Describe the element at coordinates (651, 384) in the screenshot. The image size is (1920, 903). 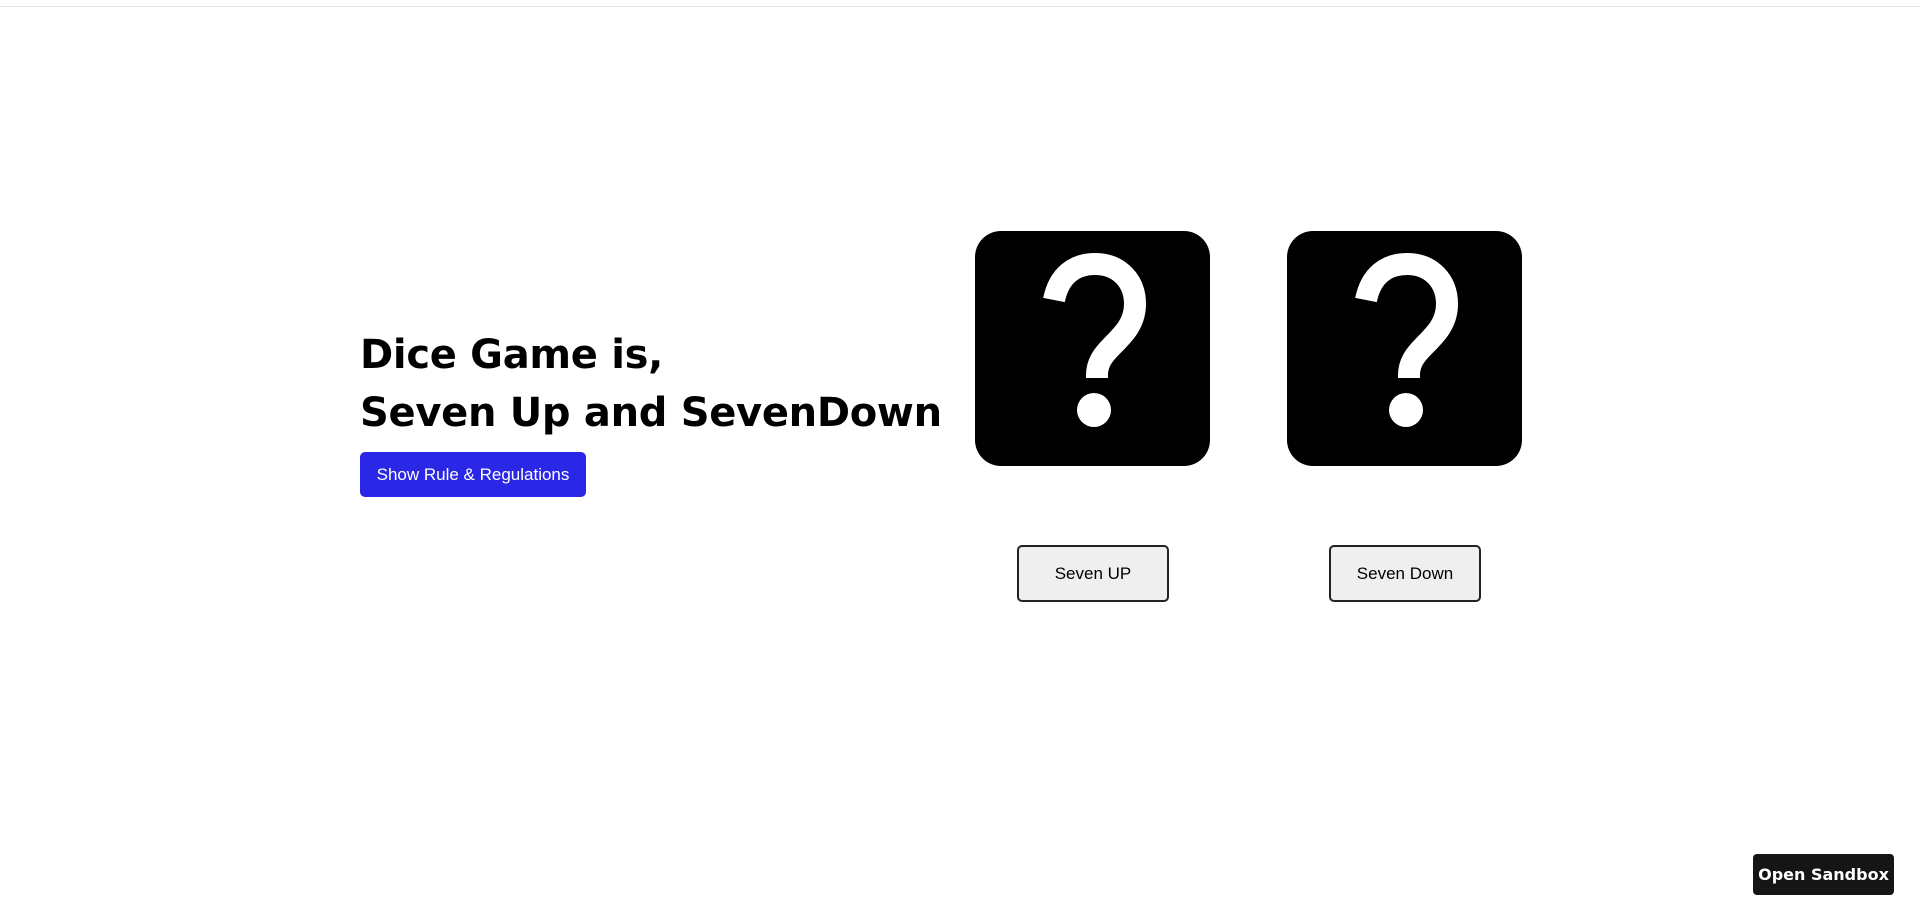
I see `page-title: Dice Game is, Seven Up and SevenDown` at that location.